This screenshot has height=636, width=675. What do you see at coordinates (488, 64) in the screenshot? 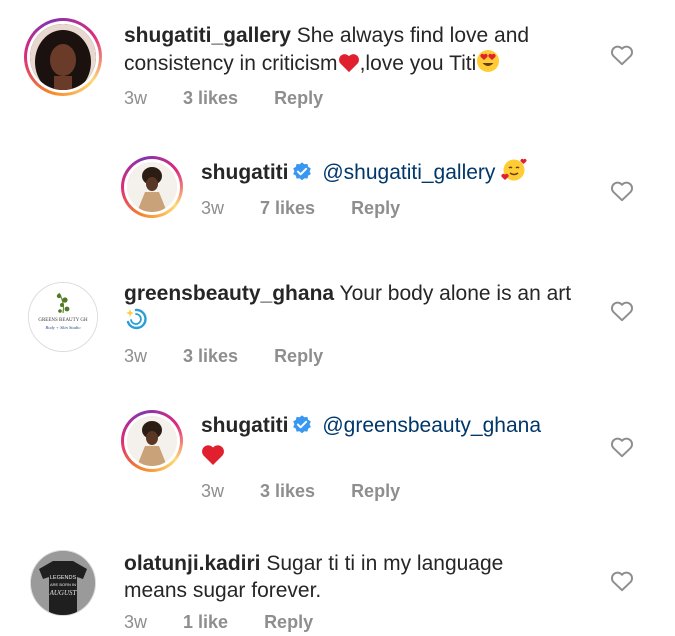
I see `heart-eyes-emoji` at bounding box center [488, 64].